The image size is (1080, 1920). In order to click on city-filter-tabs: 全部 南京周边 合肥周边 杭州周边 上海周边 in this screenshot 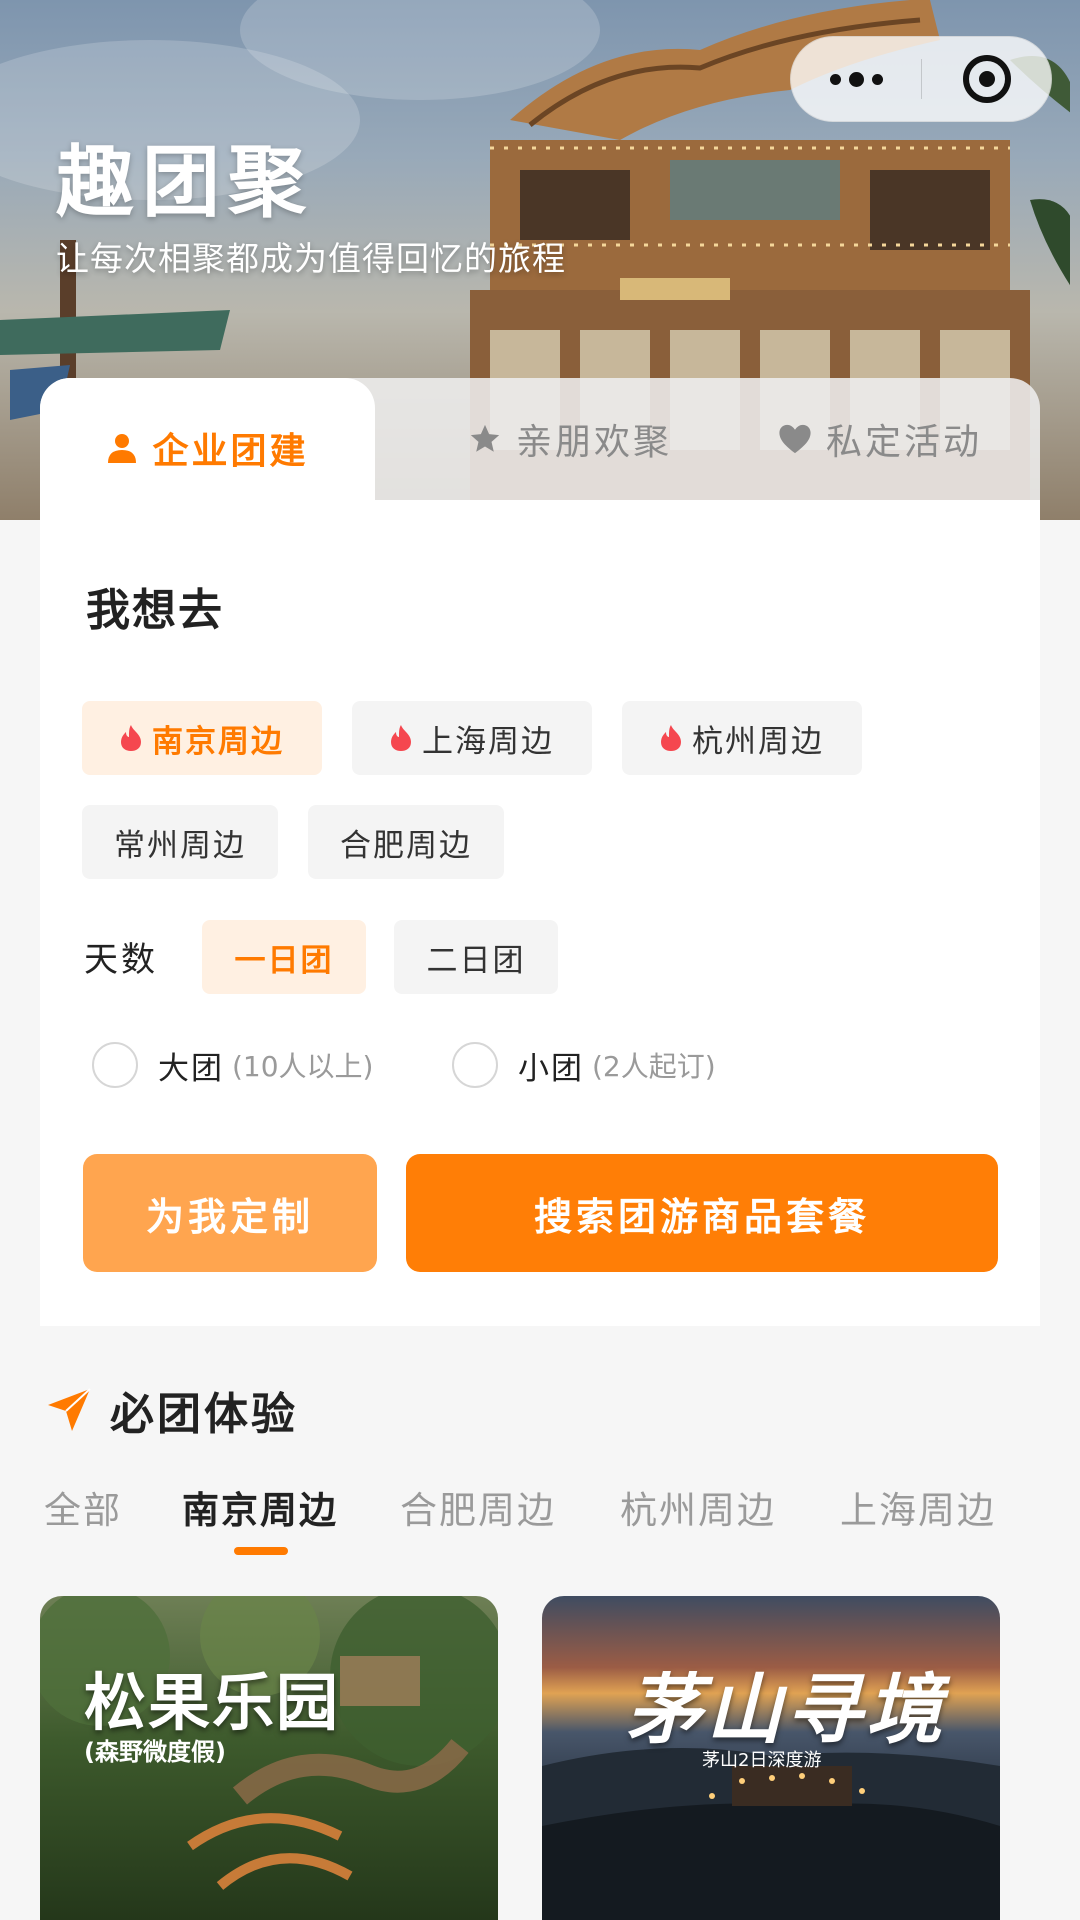, I will do `click(540, 1520)`.